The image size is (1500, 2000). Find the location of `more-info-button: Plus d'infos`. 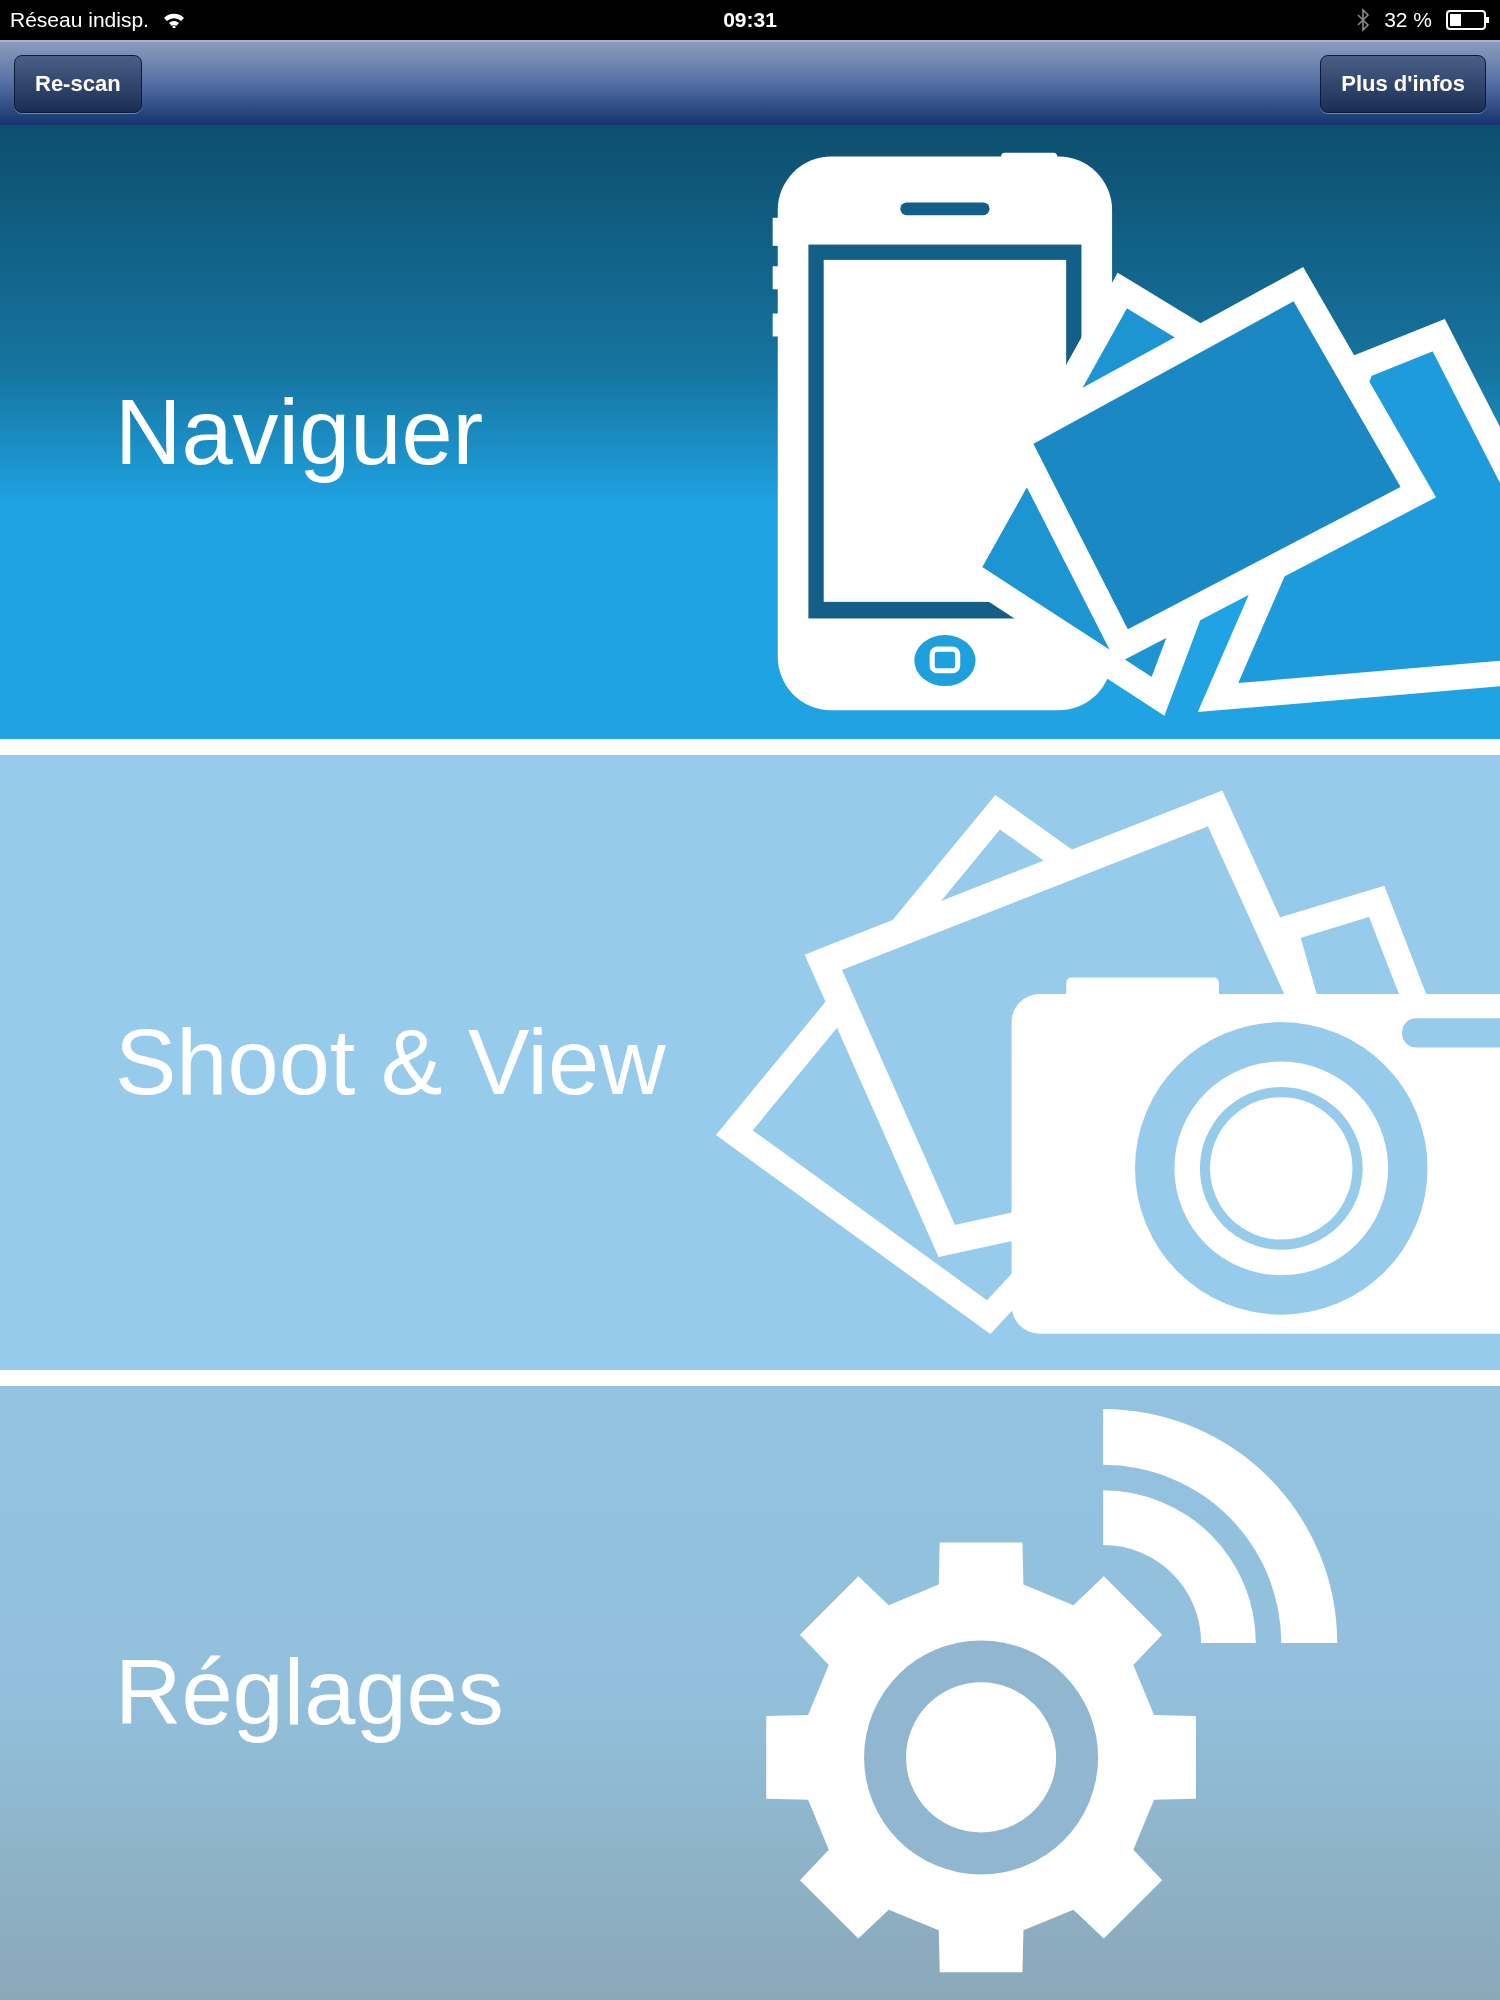

more-info-button: Plus d'infos is located at coordinates (1403, 83).